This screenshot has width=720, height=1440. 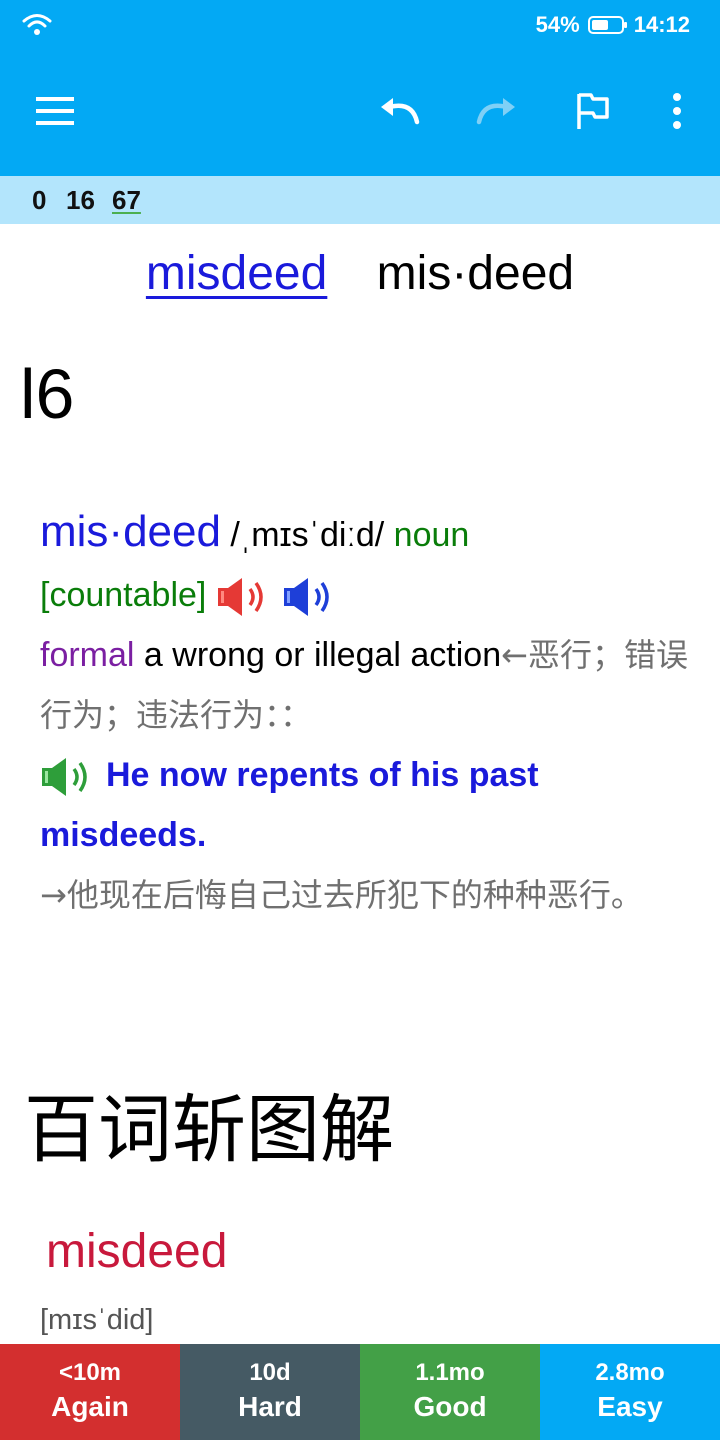 I want to click on section-pronunciation: [mɪsˈdid], so click(x=97, y=1320).